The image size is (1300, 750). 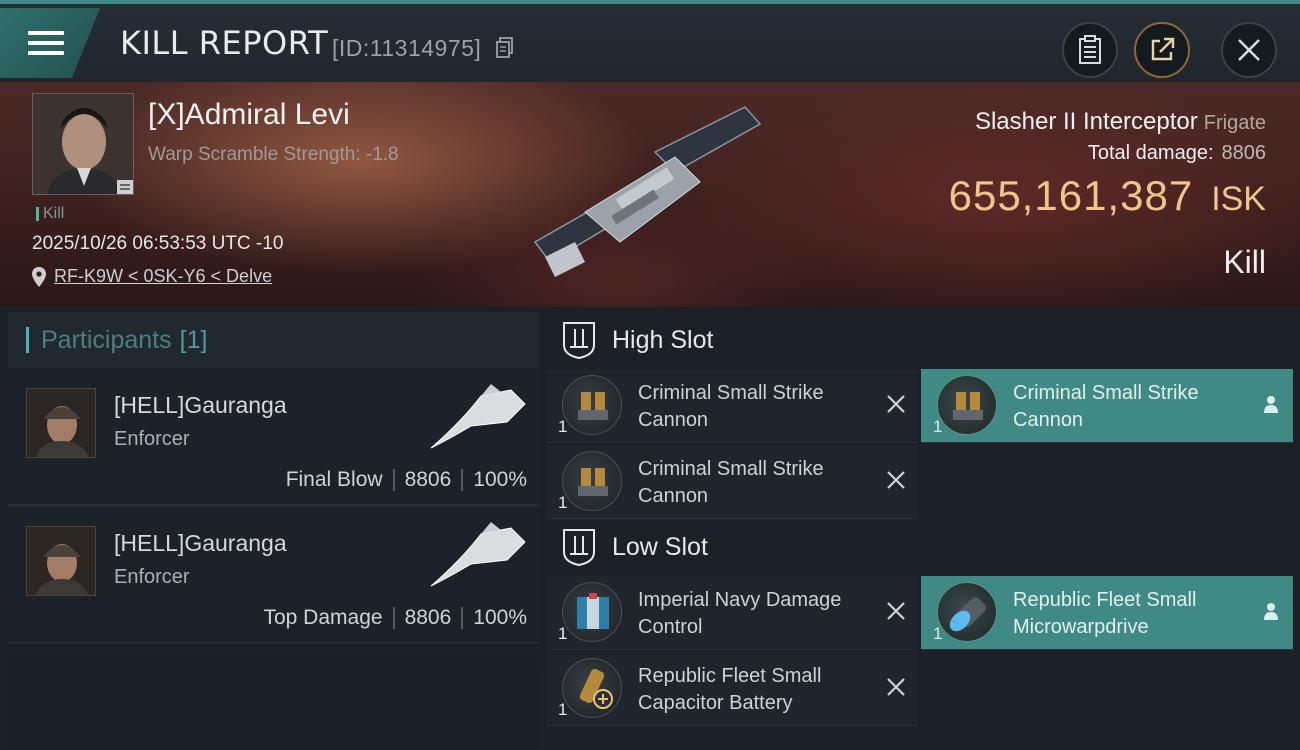 I want to click on high-slot-icon, so click(x=579, y=340).